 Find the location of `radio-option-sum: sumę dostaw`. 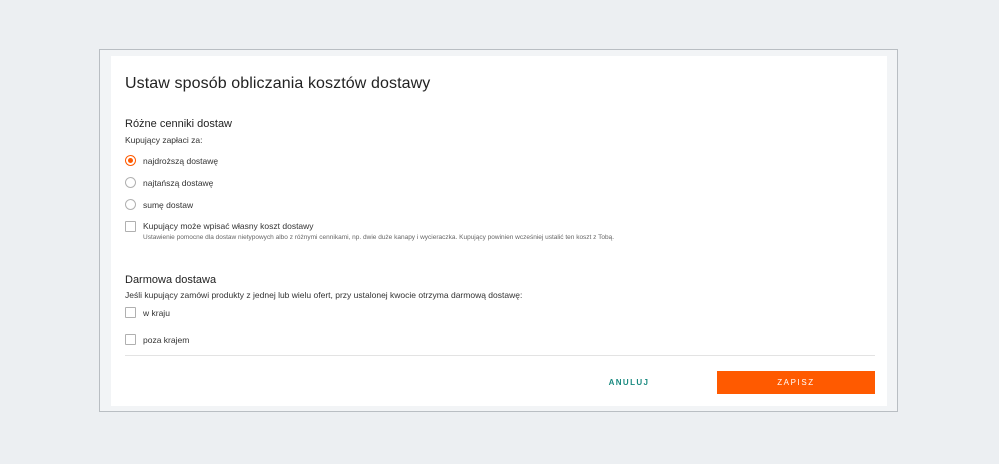

radio-option-sum: sumę dostaw is located at coordinates (159, 204).